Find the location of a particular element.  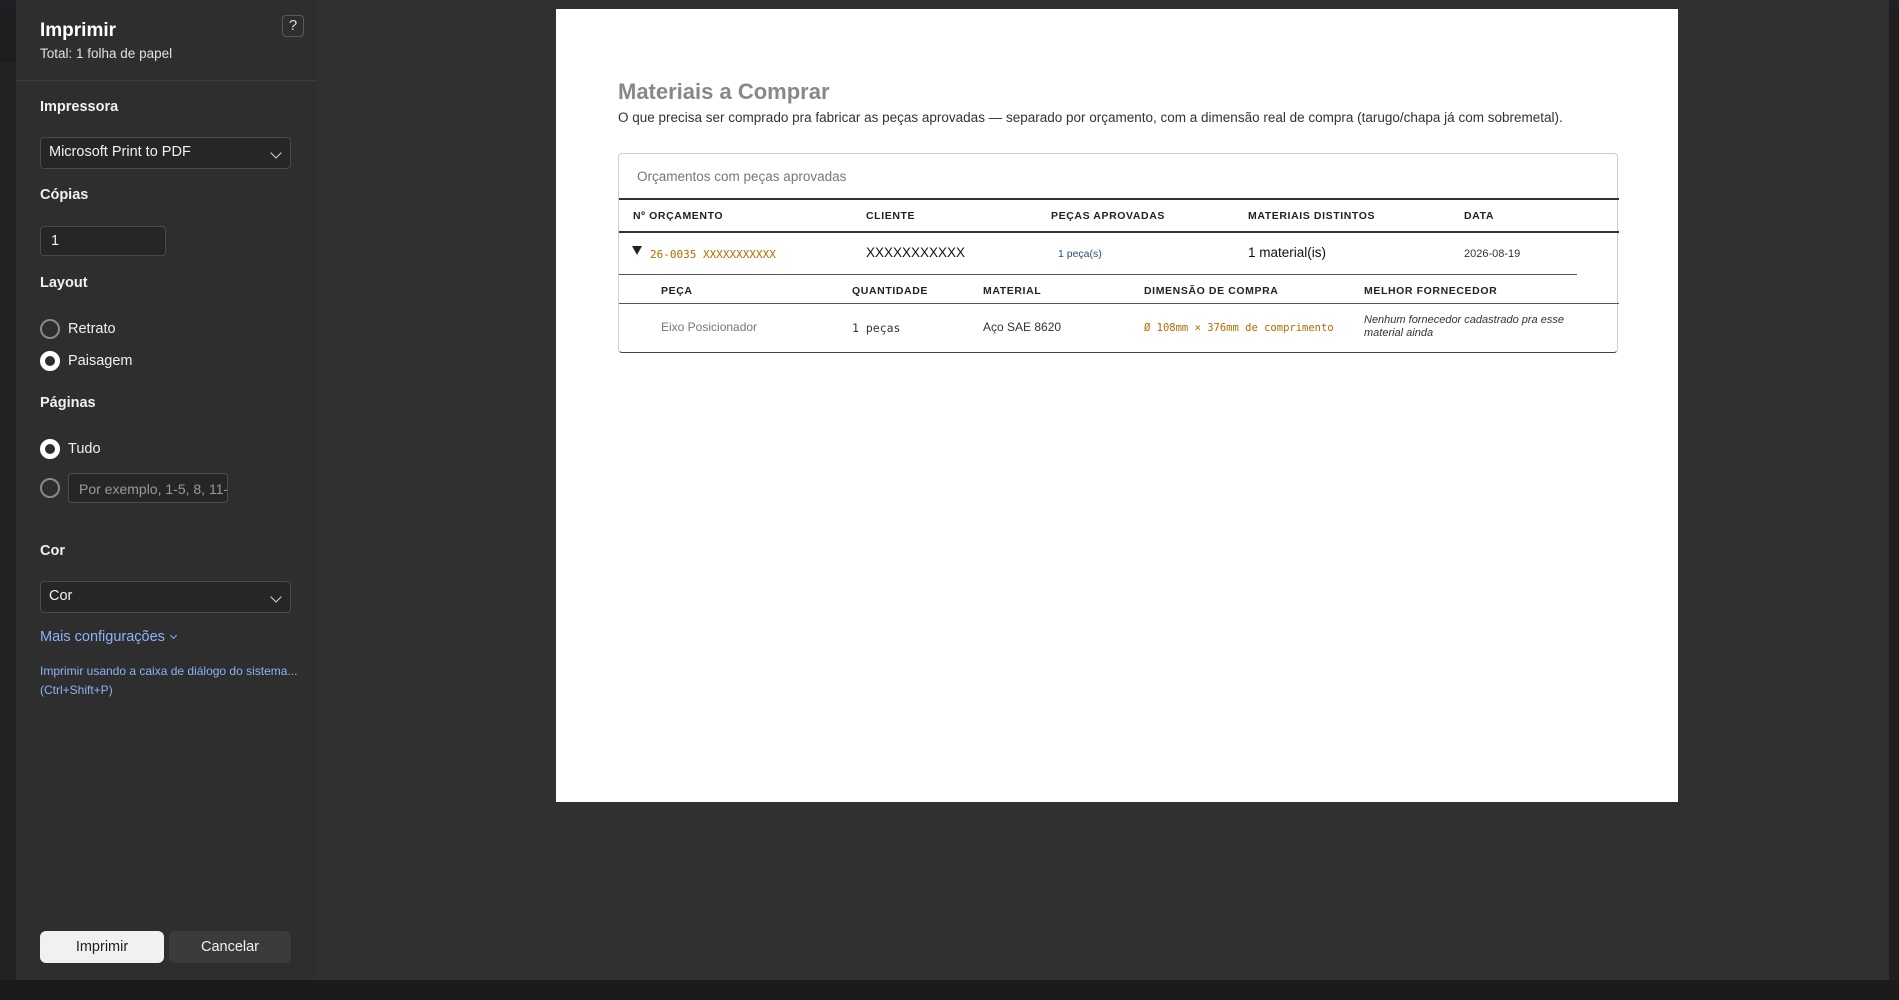

copies-label: Cópias is located at coordinates (64, 195).